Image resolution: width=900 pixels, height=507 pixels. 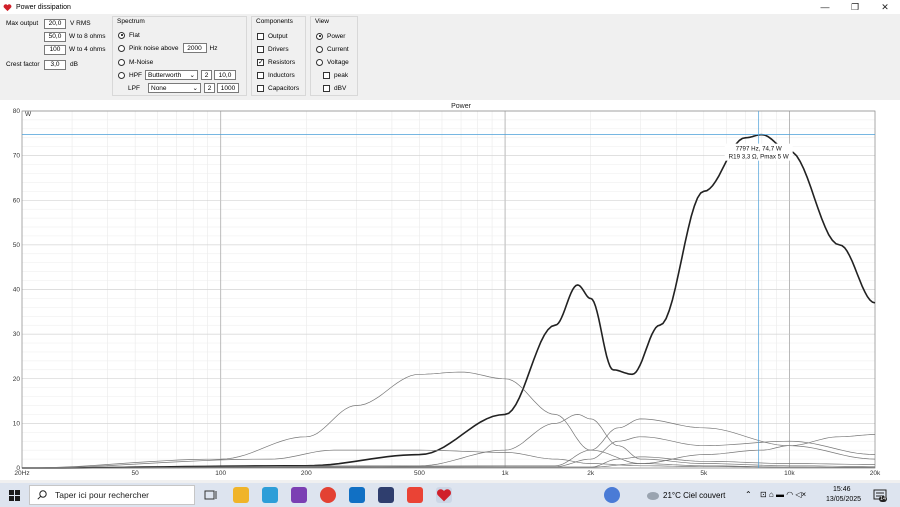 I want to click on y-tick-label: 70, so click(x=17, y=156).